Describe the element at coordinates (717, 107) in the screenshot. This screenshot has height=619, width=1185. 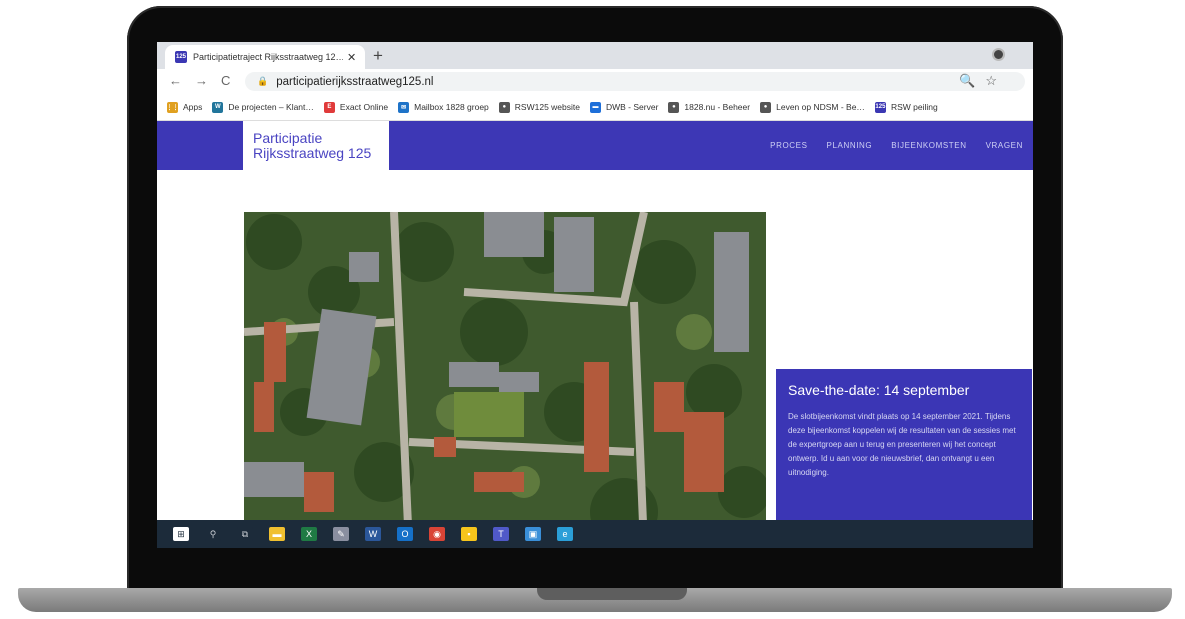
I see `bookmark-label: 1828.nu - Beheer` at that location.